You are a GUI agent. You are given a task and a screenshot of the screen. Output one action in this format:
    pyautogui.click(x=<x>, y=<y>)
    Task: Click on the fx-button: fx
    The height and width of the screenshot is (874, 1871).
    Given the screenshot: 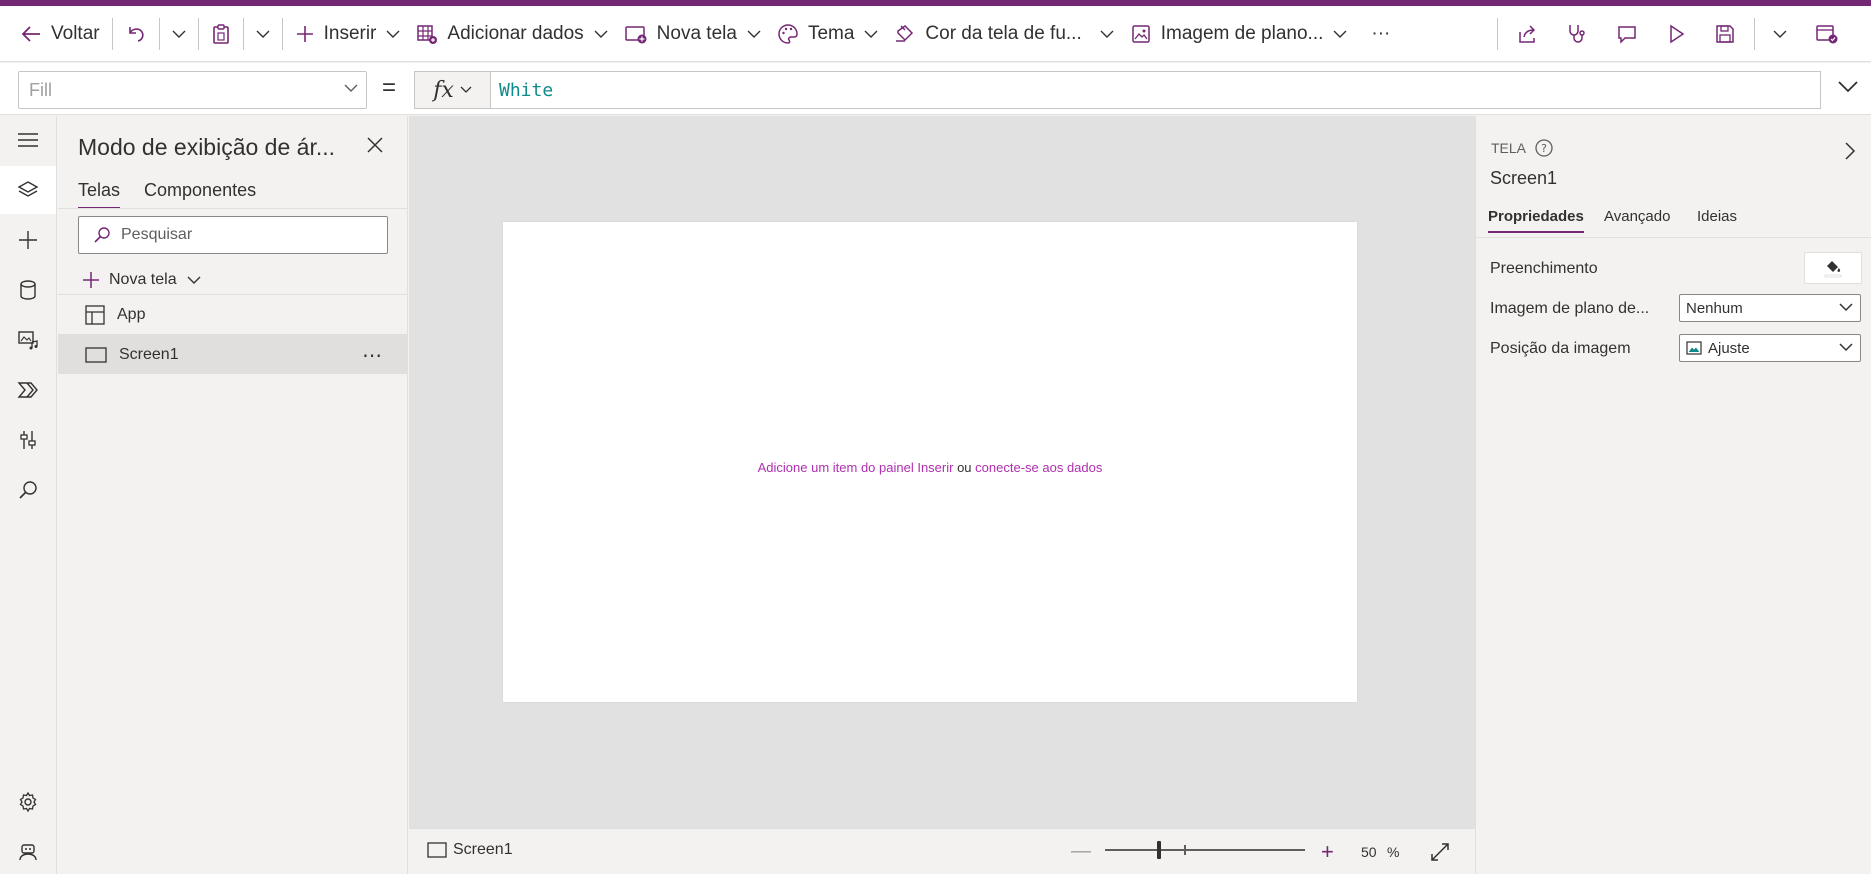 What is the action you would take?
    pyautogui.click(x=453, y=90)
    